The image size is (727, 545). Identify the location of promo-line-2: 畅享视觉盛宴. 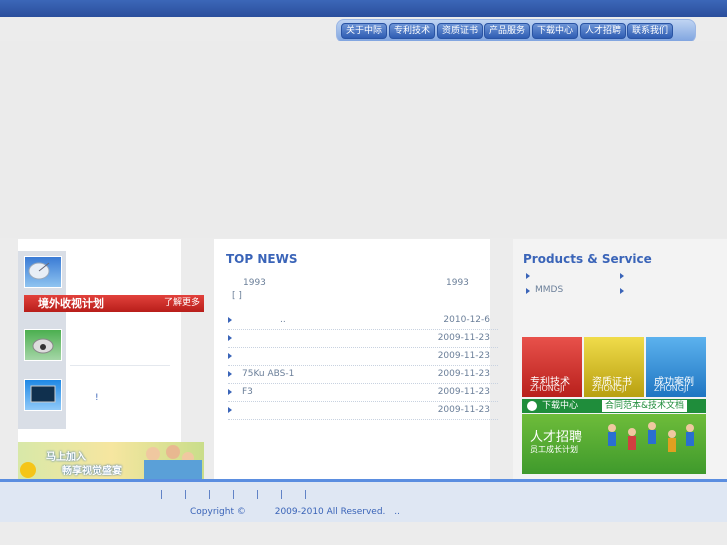
(92, 471).